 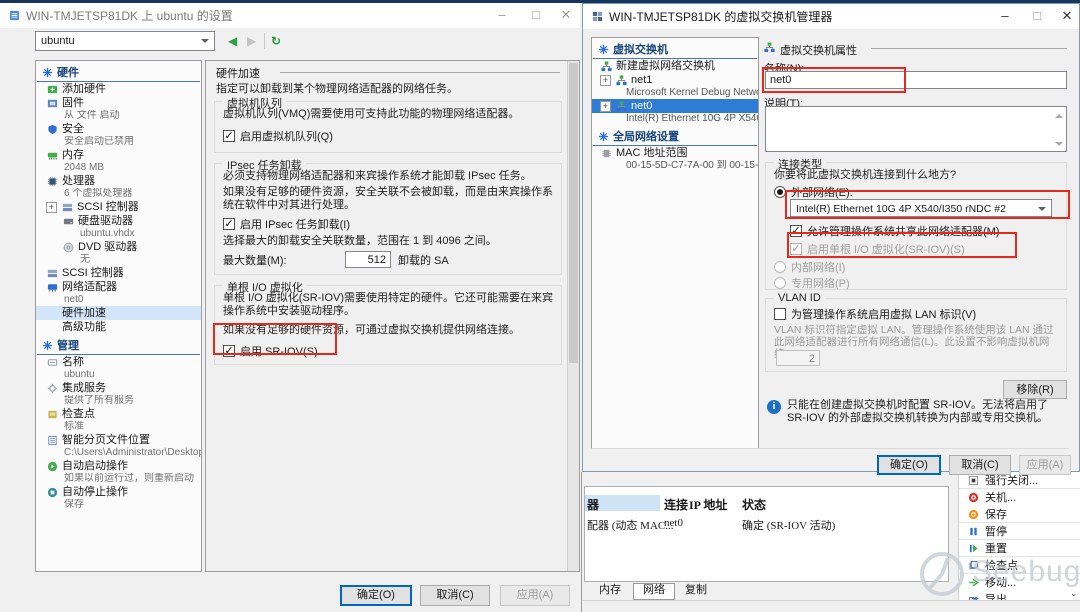 I want to click on sidebar-item-硬件加速: 硬件加速, so click(x=118, y=313).